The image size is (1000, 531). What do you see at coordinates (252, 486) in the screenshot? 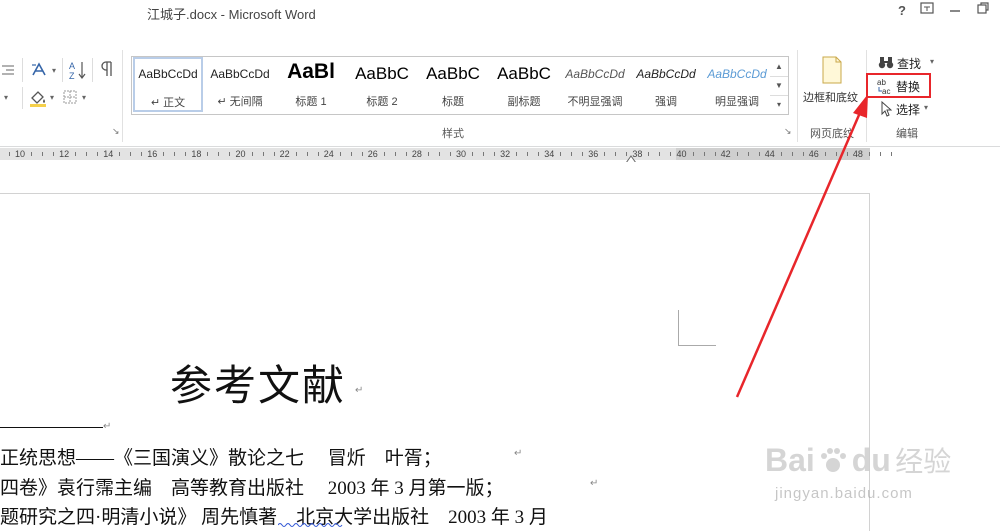
I see `reference-line-2: 四卷》袁行霈主编 高等教育出版社 2003 年 3 月第一版；` at bounding box center [252, 486].